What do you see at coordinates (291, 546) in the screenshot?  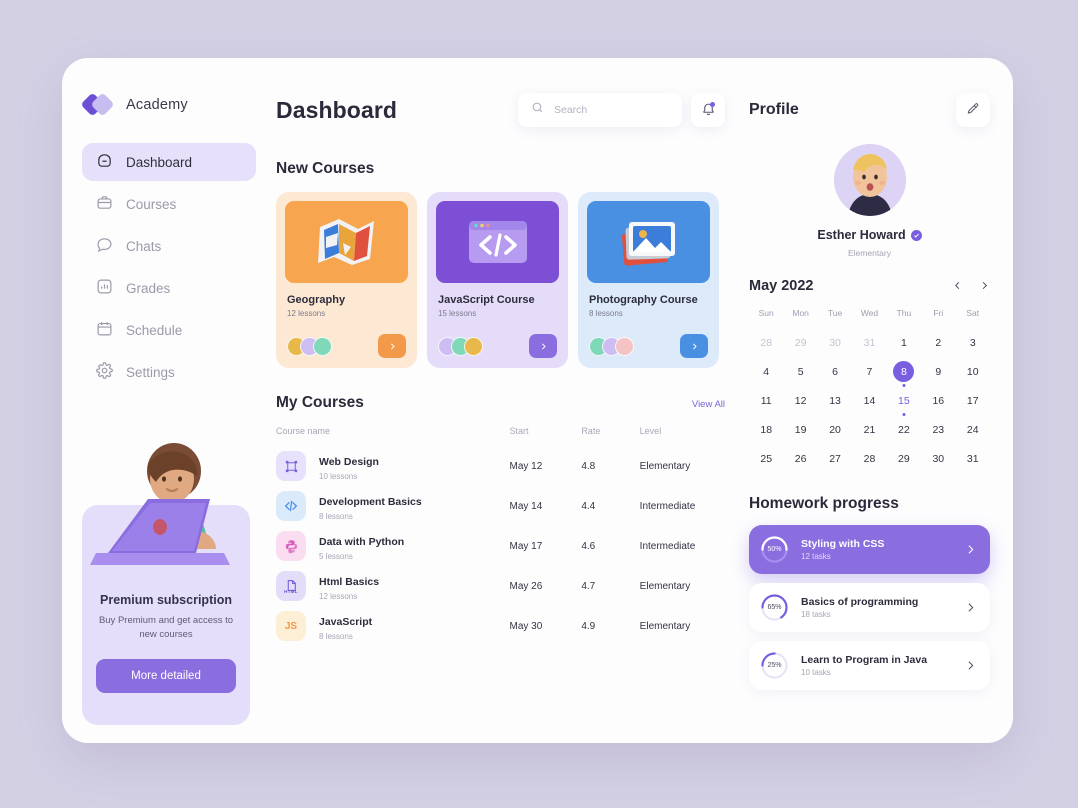 I see `python-icon` at bounding box center [291, 546].